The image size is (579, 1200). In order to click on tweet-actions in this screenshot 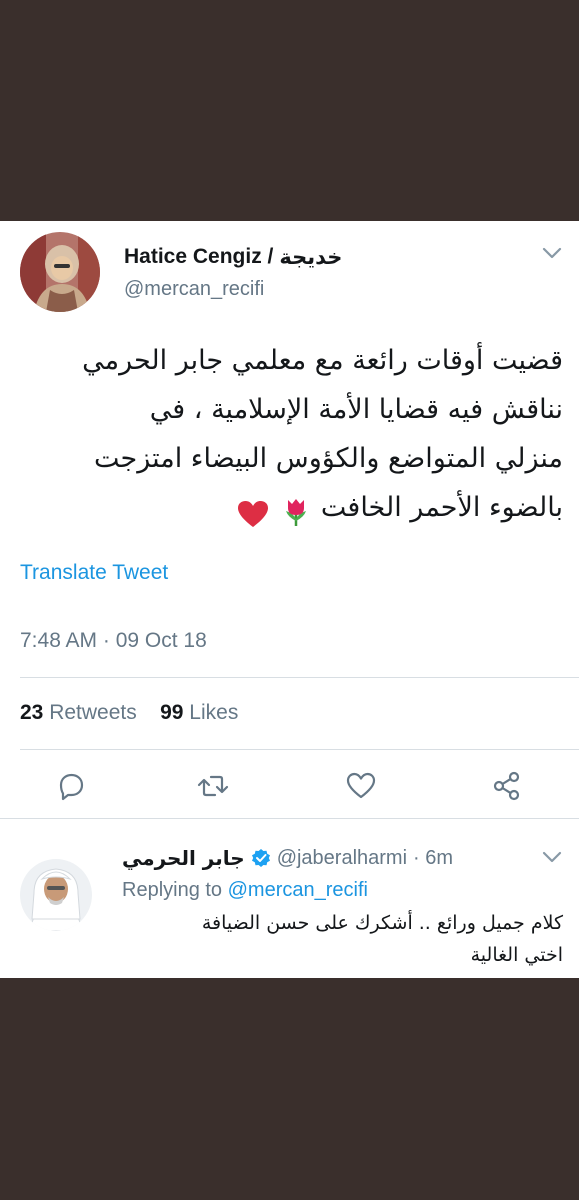, I will do `click(289, 787)`.